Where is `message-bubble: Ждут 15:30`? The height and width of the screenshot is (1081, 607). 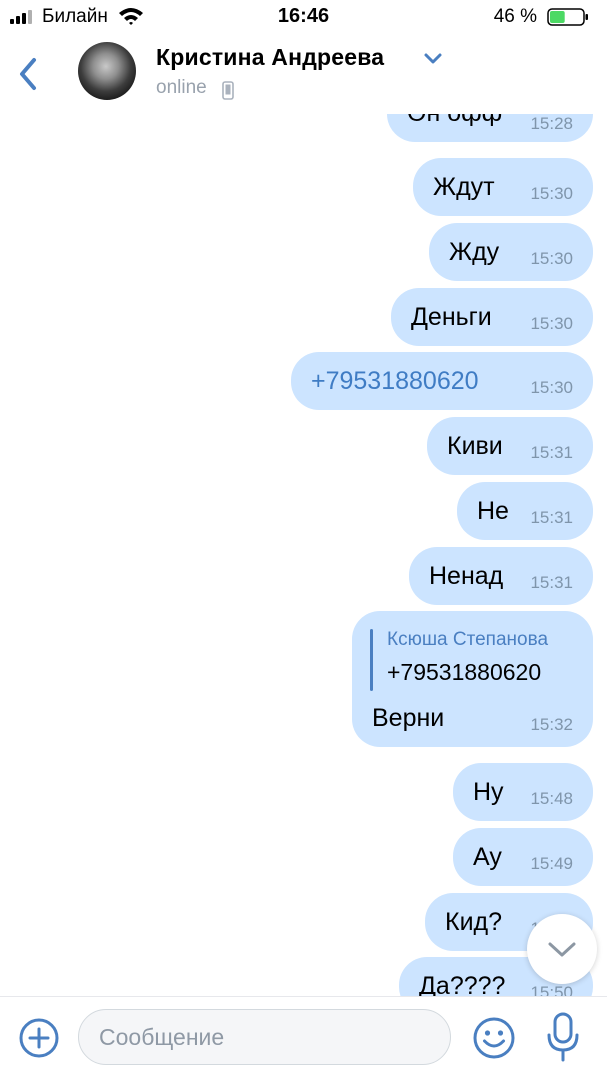 message-bubble: Ждут 15:30 is located at coordinates (503, 187).